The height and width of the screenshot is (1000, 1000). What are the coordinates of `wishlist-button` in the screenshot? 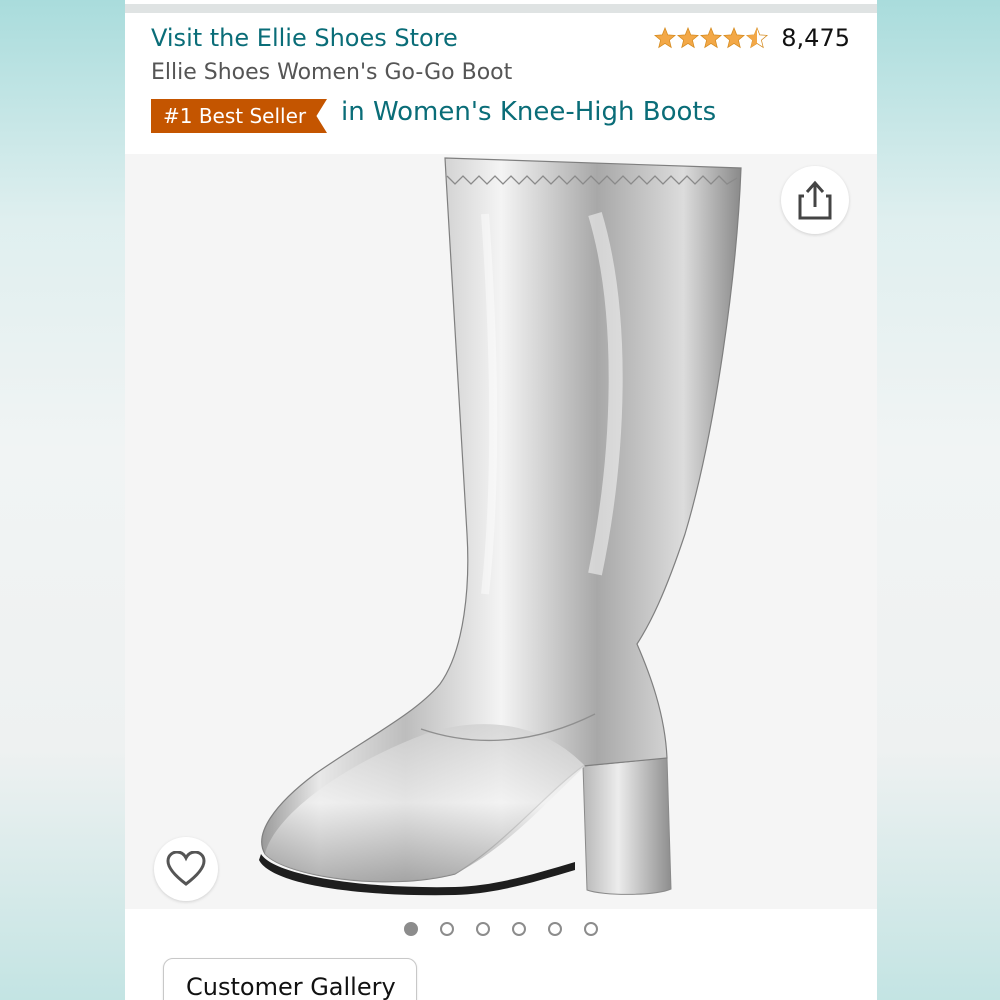 It's located at (186, 869).